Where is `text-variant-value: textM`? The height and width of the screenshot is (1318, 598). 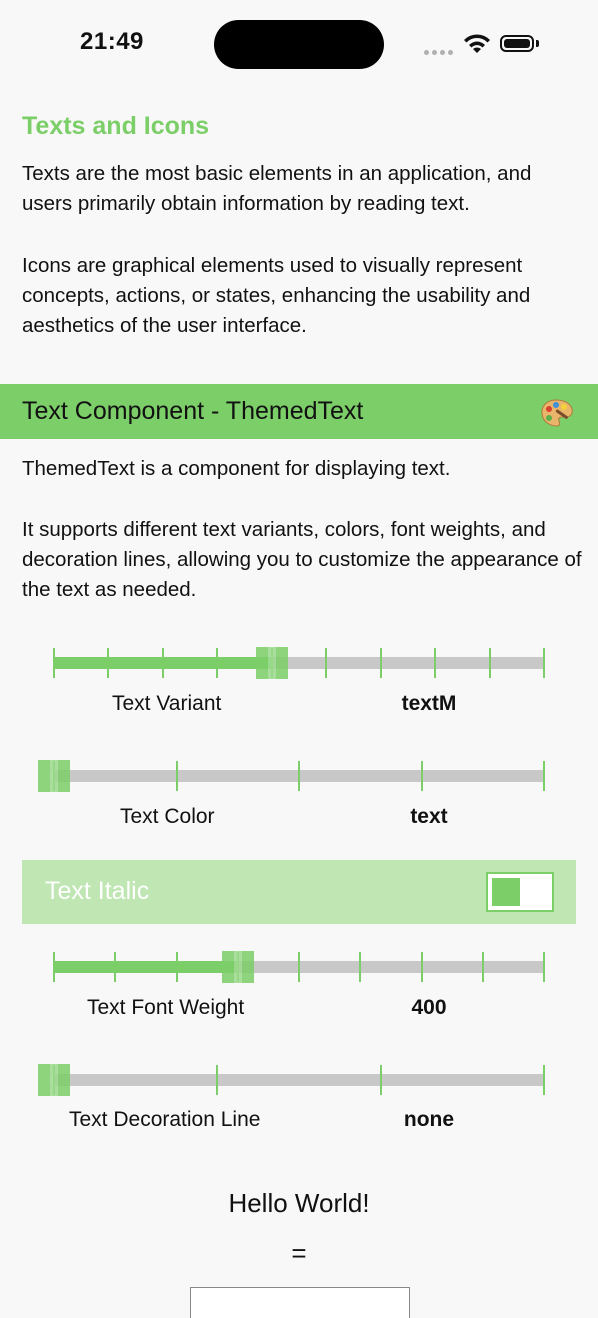 text-variant-value: textM is located at coordinates (429, 703).